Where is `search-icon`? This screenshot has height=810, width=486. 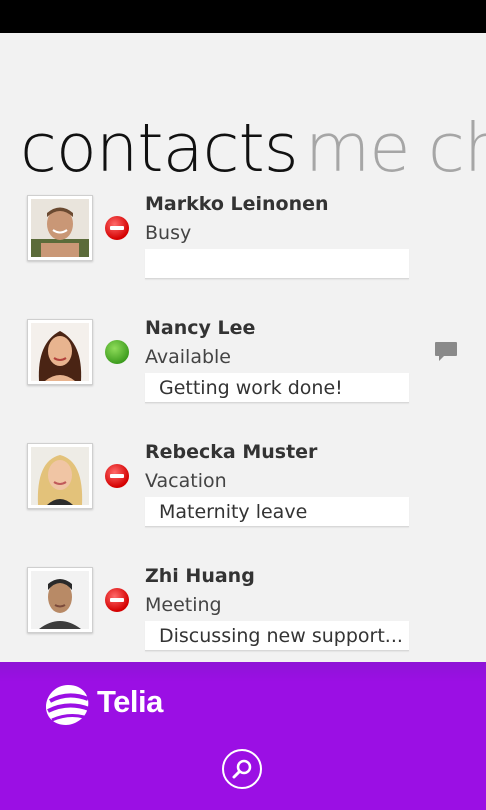
search-icon is located at coordinates (242, 769).